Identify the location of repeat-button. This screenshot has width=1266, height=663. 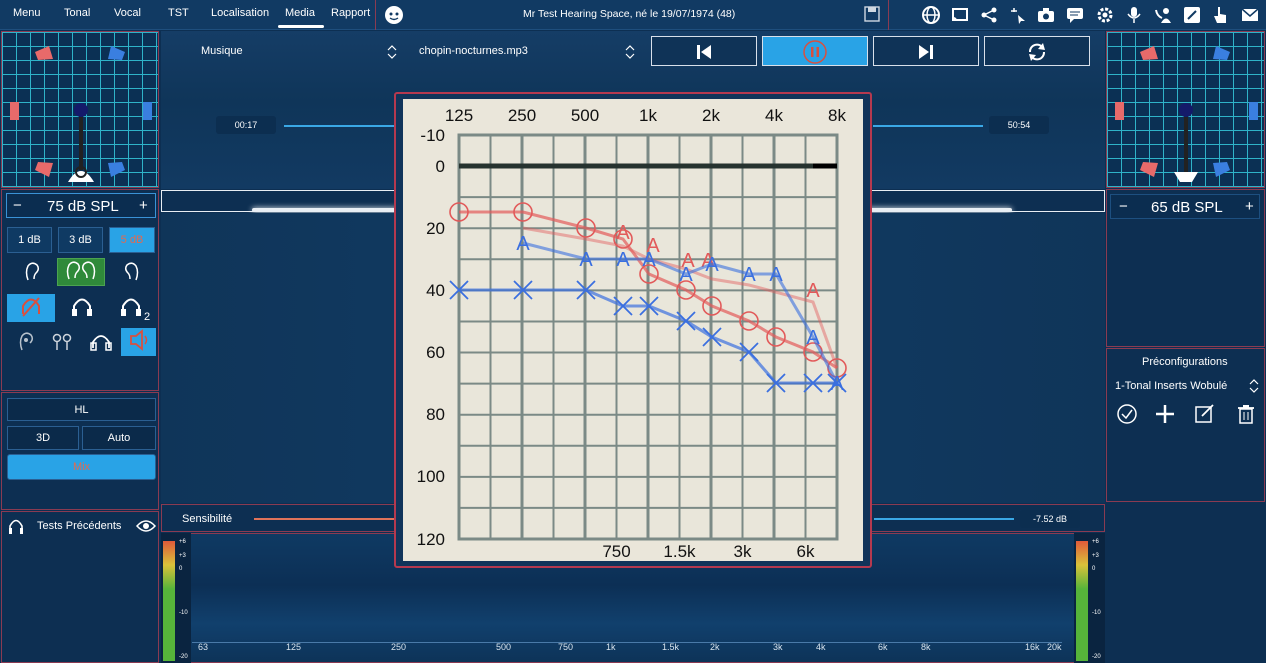
(1037, 51).